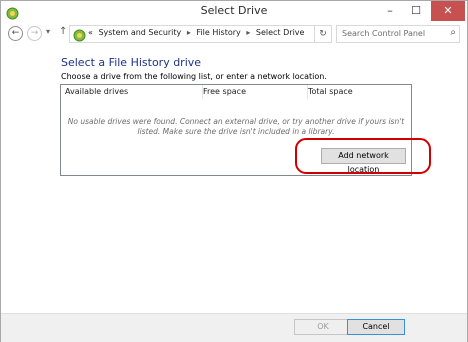  Describe the element at coordinates (252, 92) in the screenshot. I see `column-header-free-space: Free space` at that location.